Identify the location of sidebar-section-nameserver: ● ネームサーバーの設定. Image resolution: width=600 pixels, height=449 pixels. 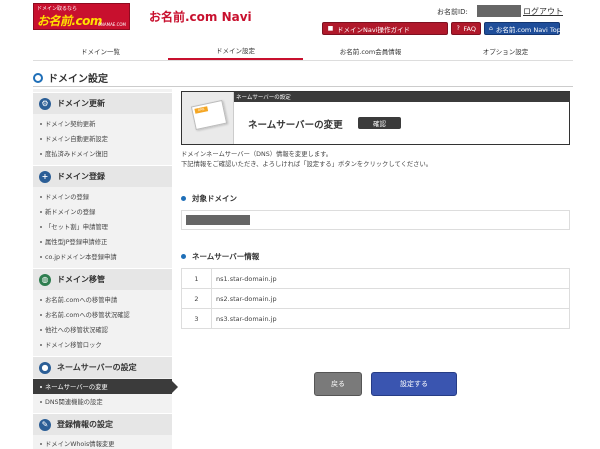
(102, 367).